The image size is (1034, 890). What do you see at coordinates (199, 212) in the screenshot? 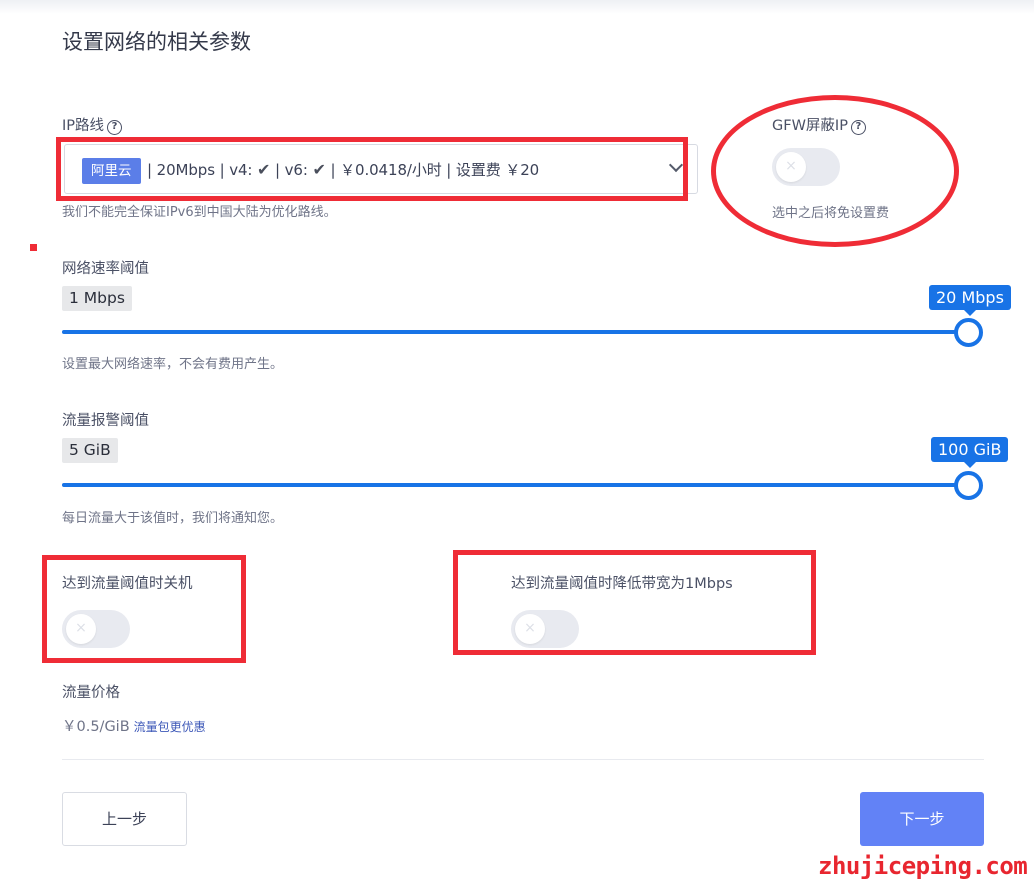
I see `ip-route-hint: 我们不能完全保证IPv6到中国大陆为优化路线。` at bounding box center [199, 212].